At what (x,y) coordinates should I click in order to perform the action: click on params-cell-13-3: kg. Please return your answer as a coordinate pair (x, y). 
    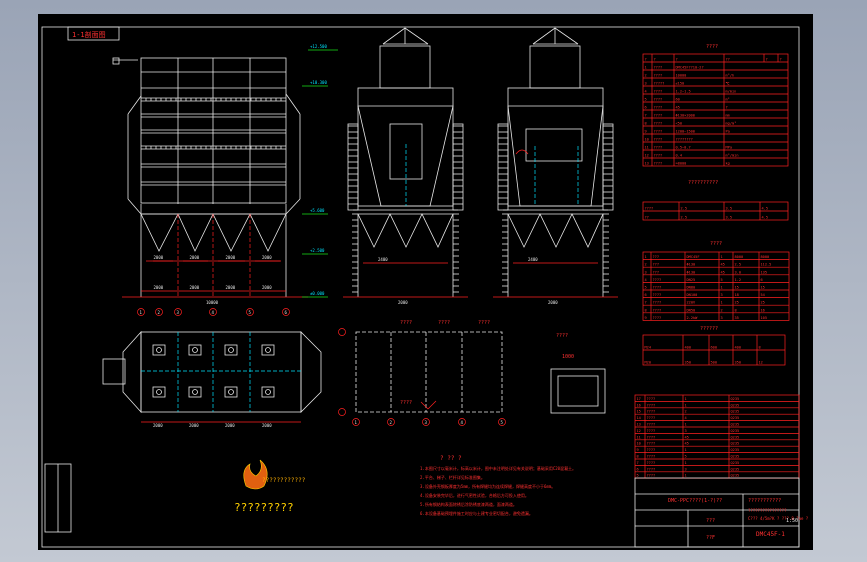
    Looking at the image, I should click on (728, 164).